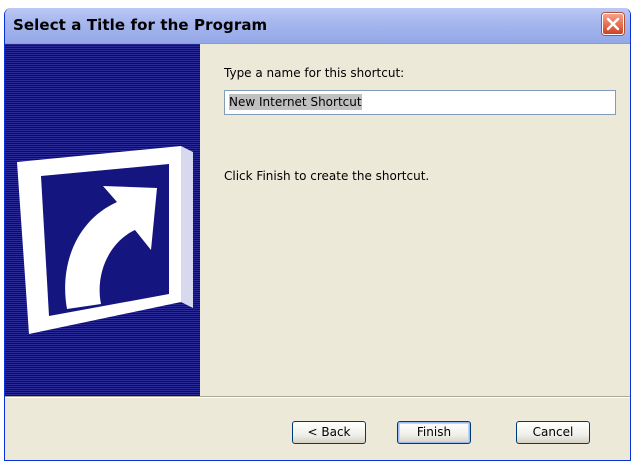 This screenshot has height=461, width=640. I want to click on close-button, so click(613, 24).